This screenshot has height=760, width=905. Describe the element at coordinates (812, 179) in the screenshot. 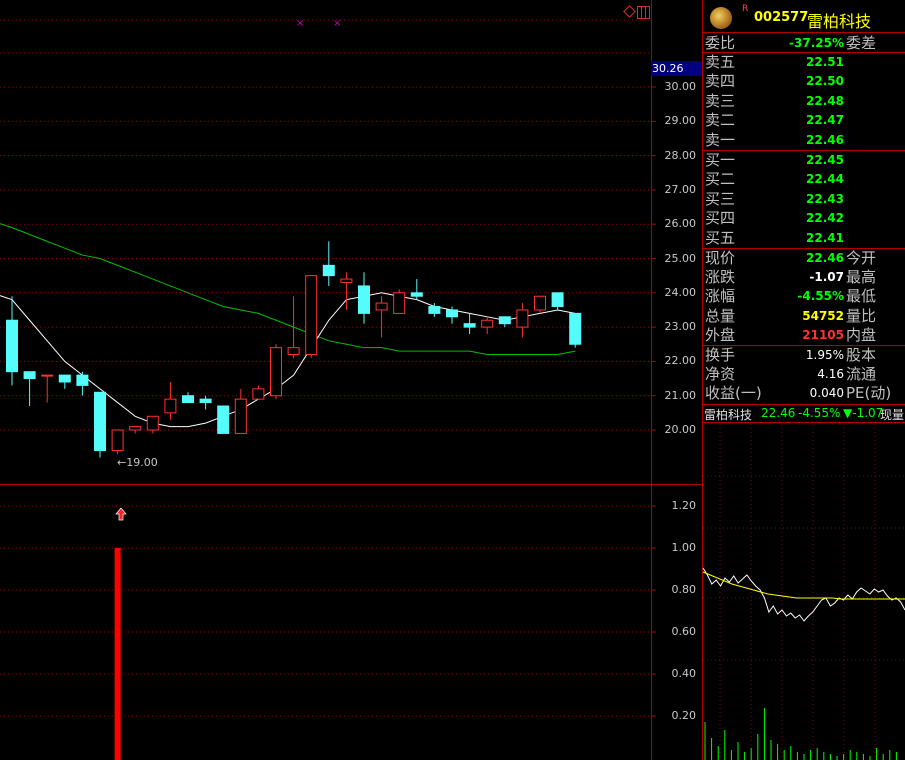

I see `buy-level-price: 22.44` at that location.